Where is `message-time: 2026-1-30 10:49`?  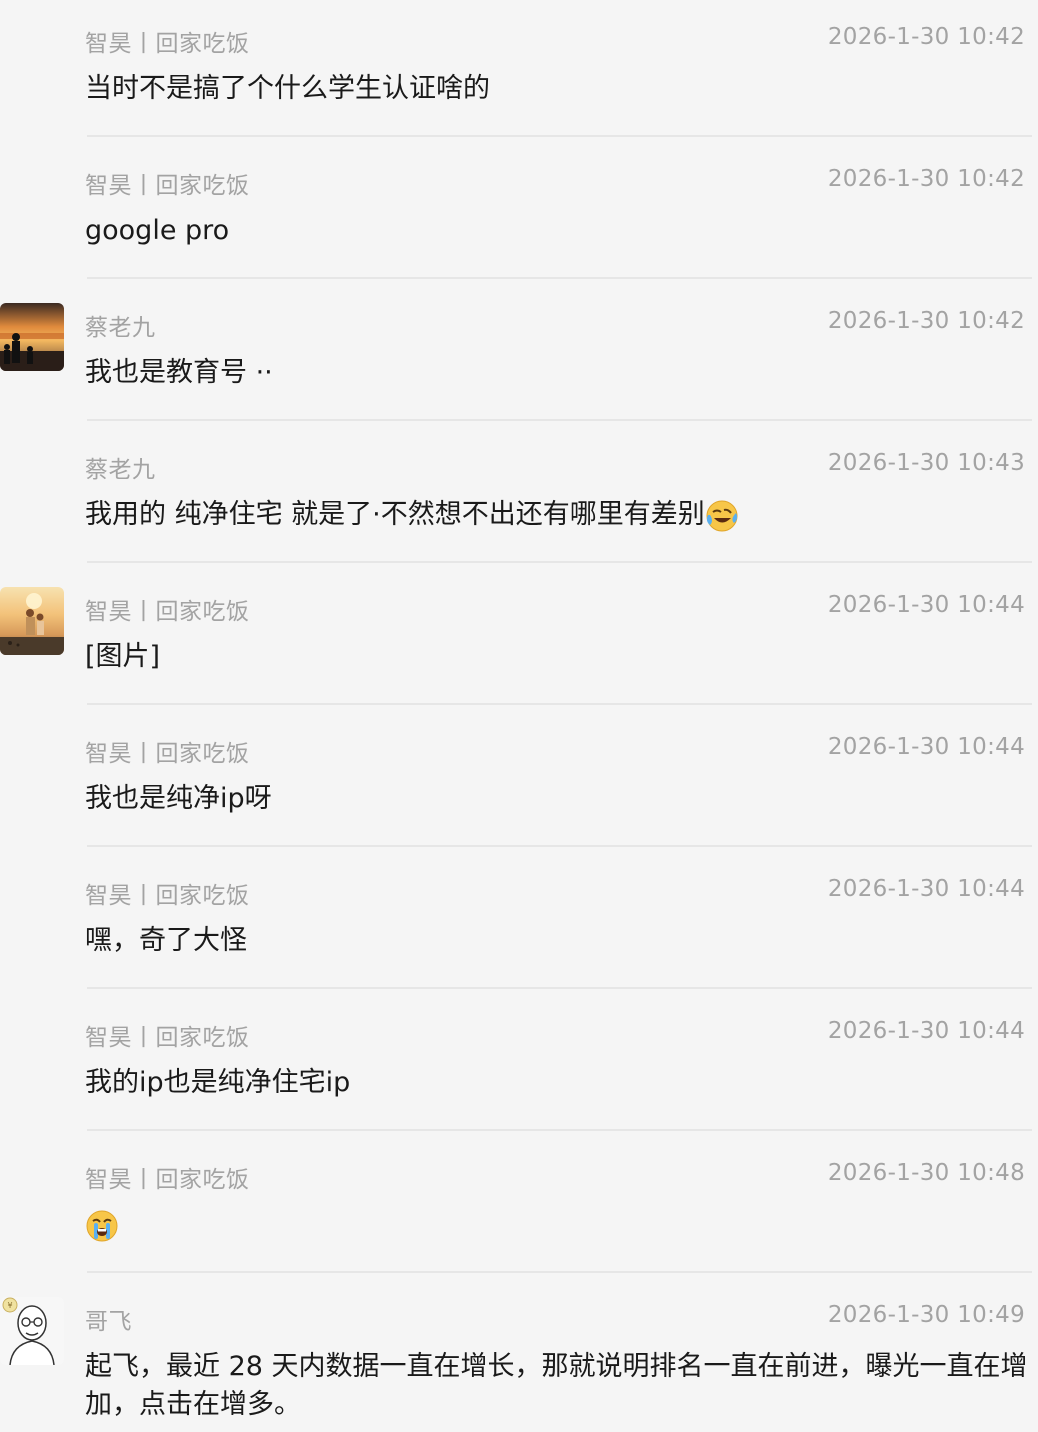 message-time: 2026-1-30 10:49 is located at coordinates (926, 1315).